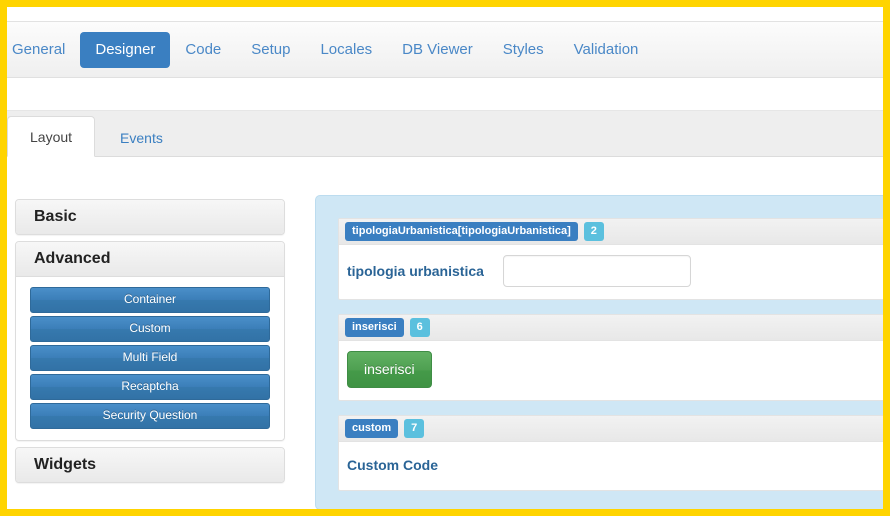 The width and height of the screenshot is (890, 516). I want to click on nav-item-validation-label: Validation, so click(606, 49).